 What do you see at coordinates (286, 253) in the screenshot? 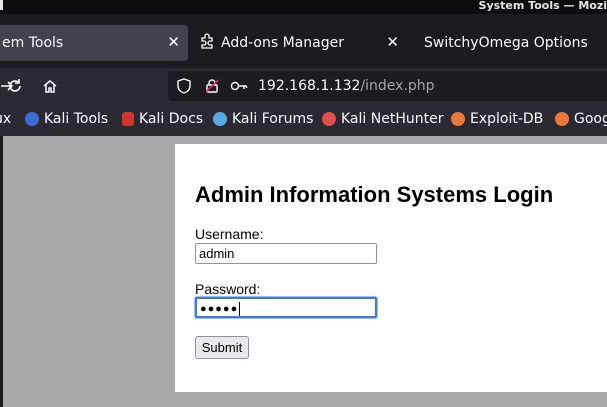
I see `username-input: admin` at bounding box center [286, 253].